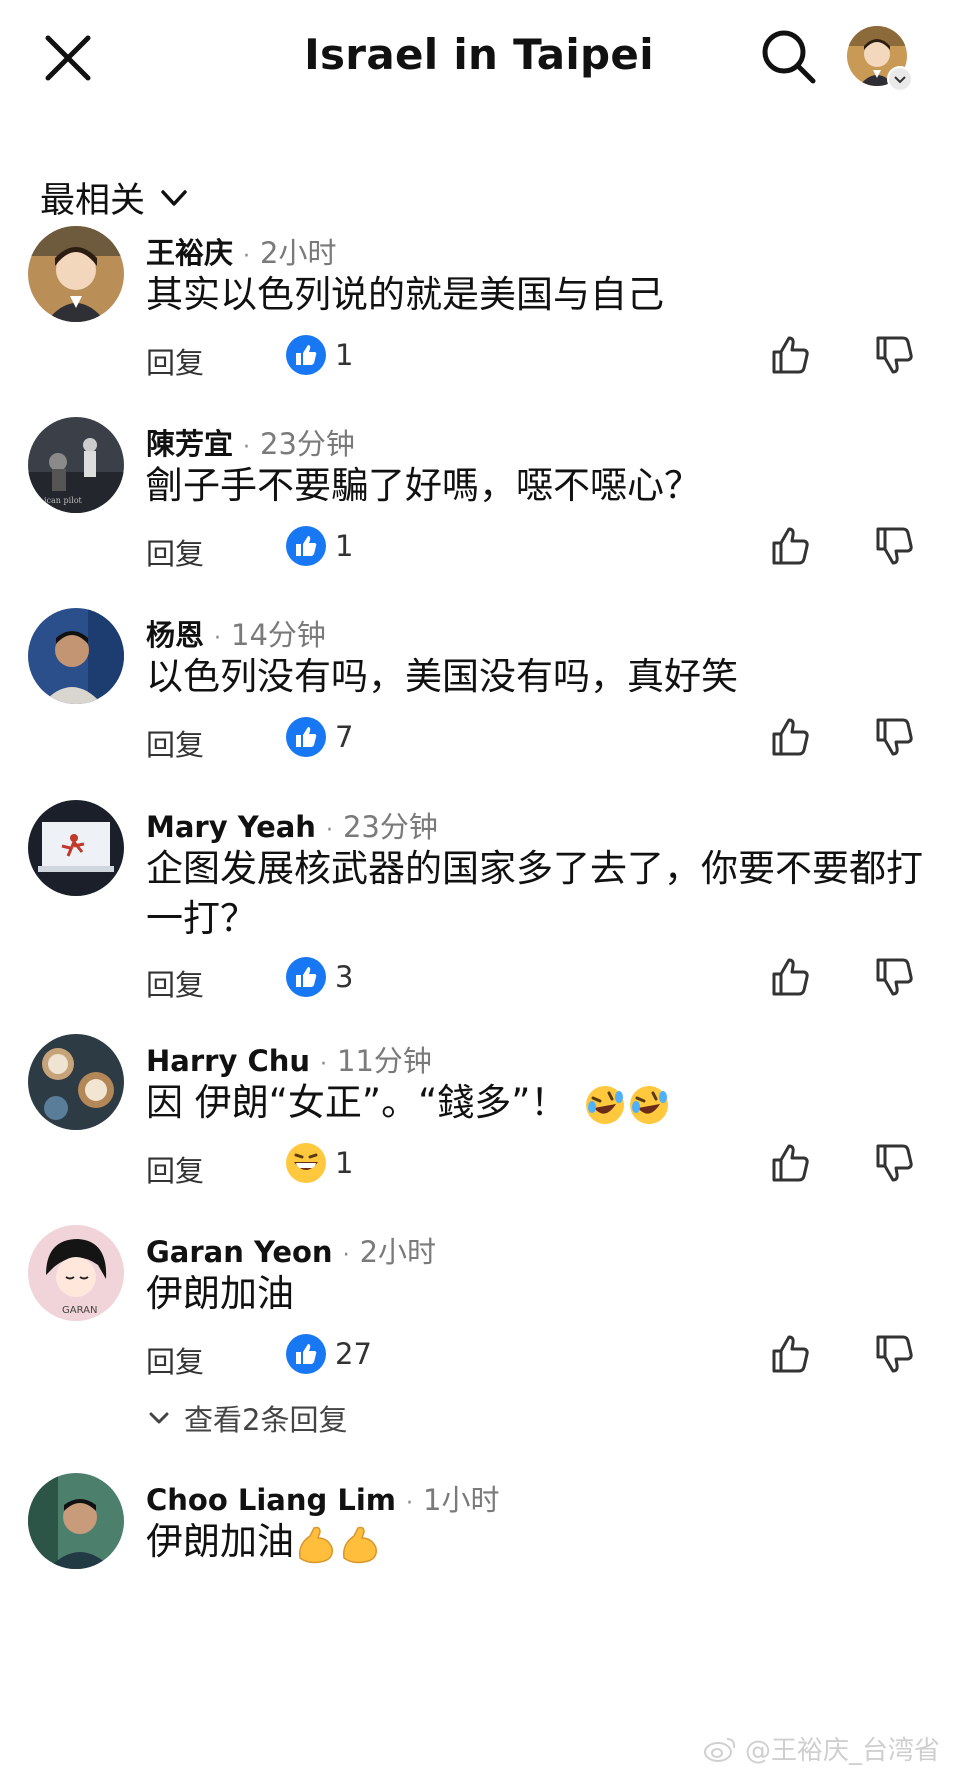 Image resolution: width=958 pixels, height=1776 pixels. I want to click on weibo-logo-icon, so click(719, 1749).